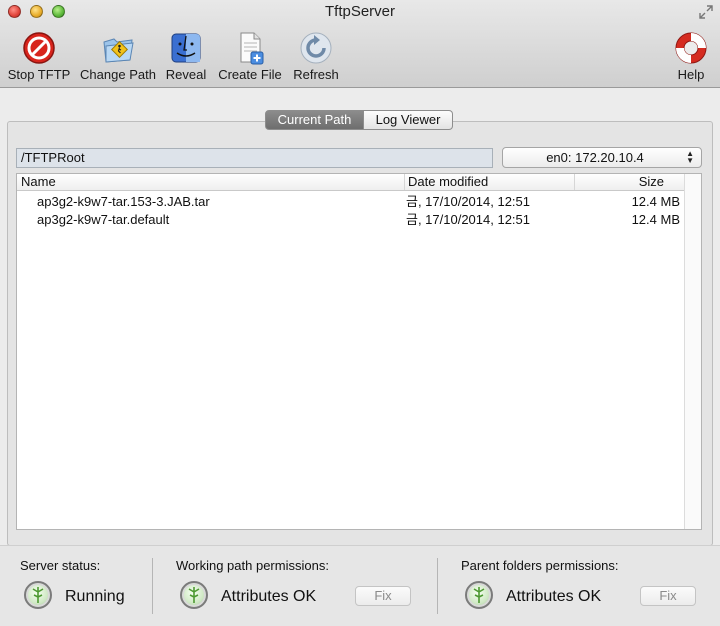  I want to click on refresh-button: Refresh, so click(316, 56).